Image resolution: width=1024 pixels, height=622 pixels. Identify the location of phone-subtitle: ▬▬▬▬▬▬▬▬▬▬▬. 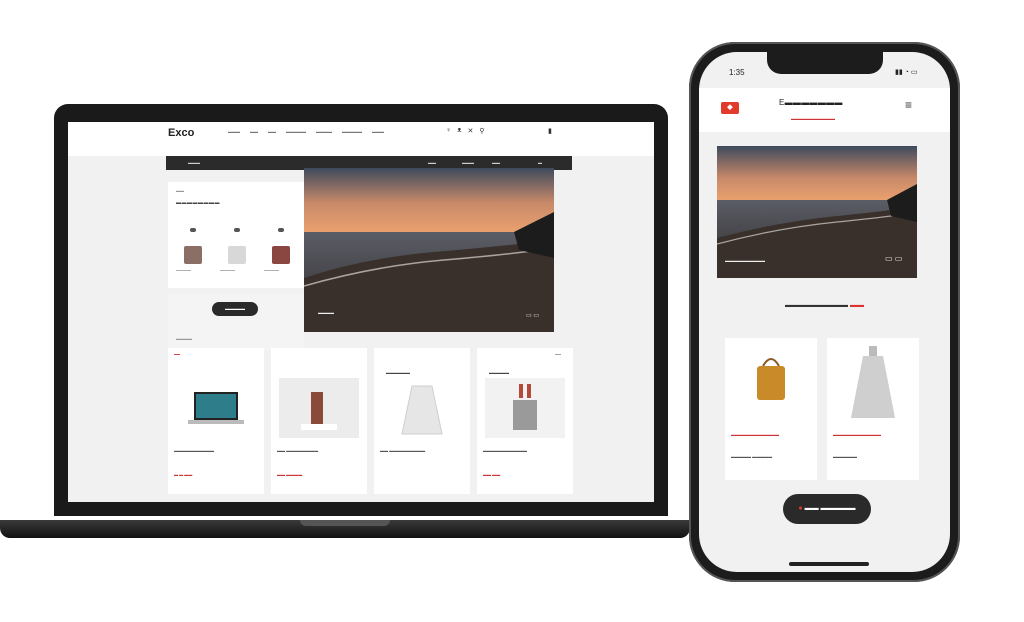
(813, 118).